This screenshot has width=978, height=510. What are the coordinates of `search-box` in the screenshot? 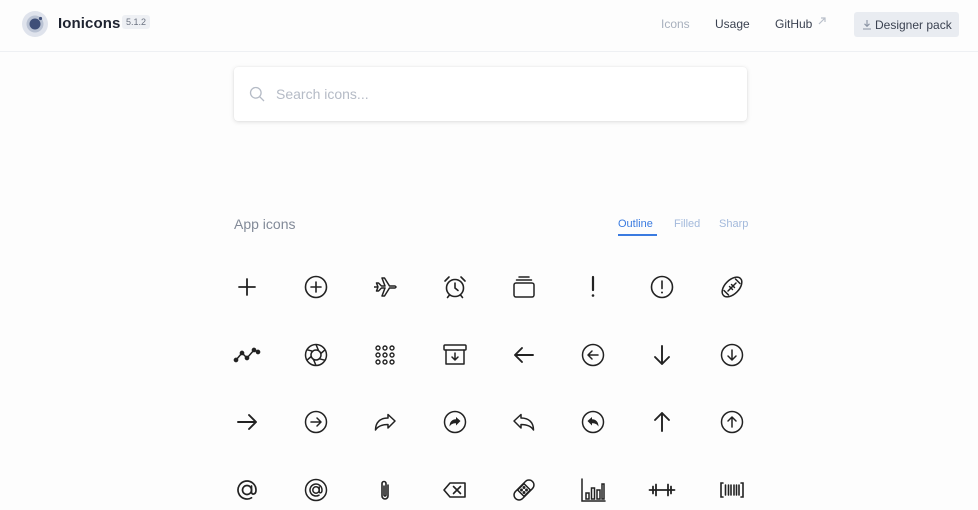 It's located at (490, 94).